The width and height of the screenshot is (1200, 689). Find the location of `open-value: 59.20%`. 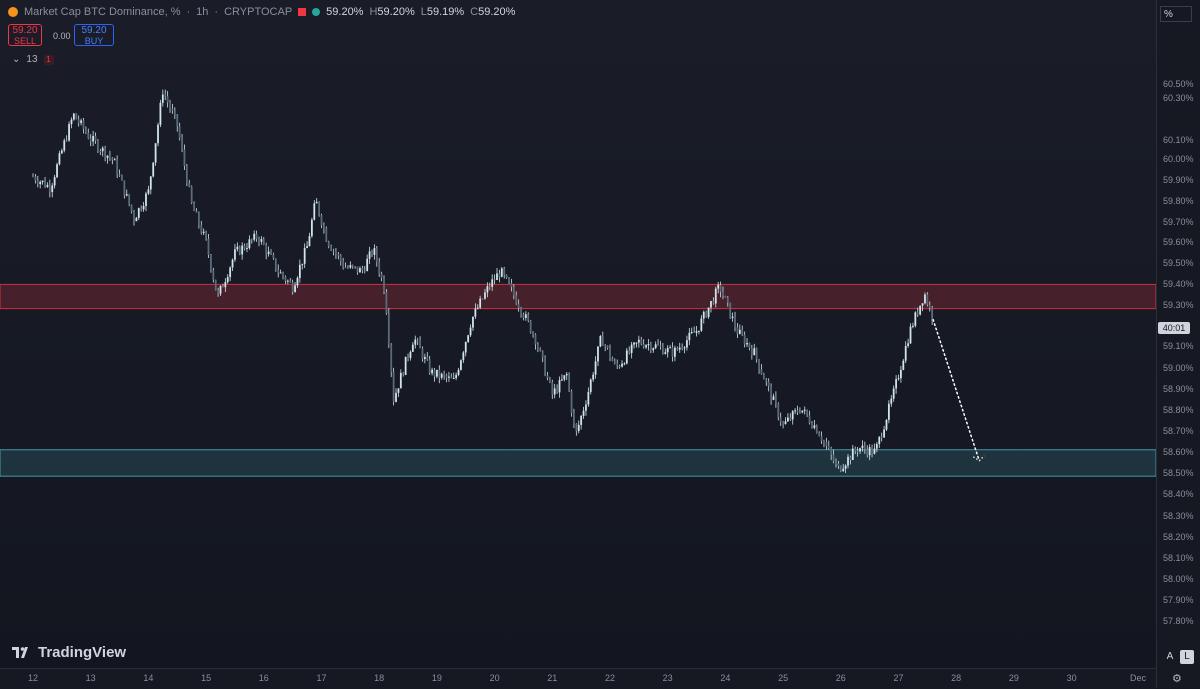

open-value: 59.20% is located at coordinates (345, 12).